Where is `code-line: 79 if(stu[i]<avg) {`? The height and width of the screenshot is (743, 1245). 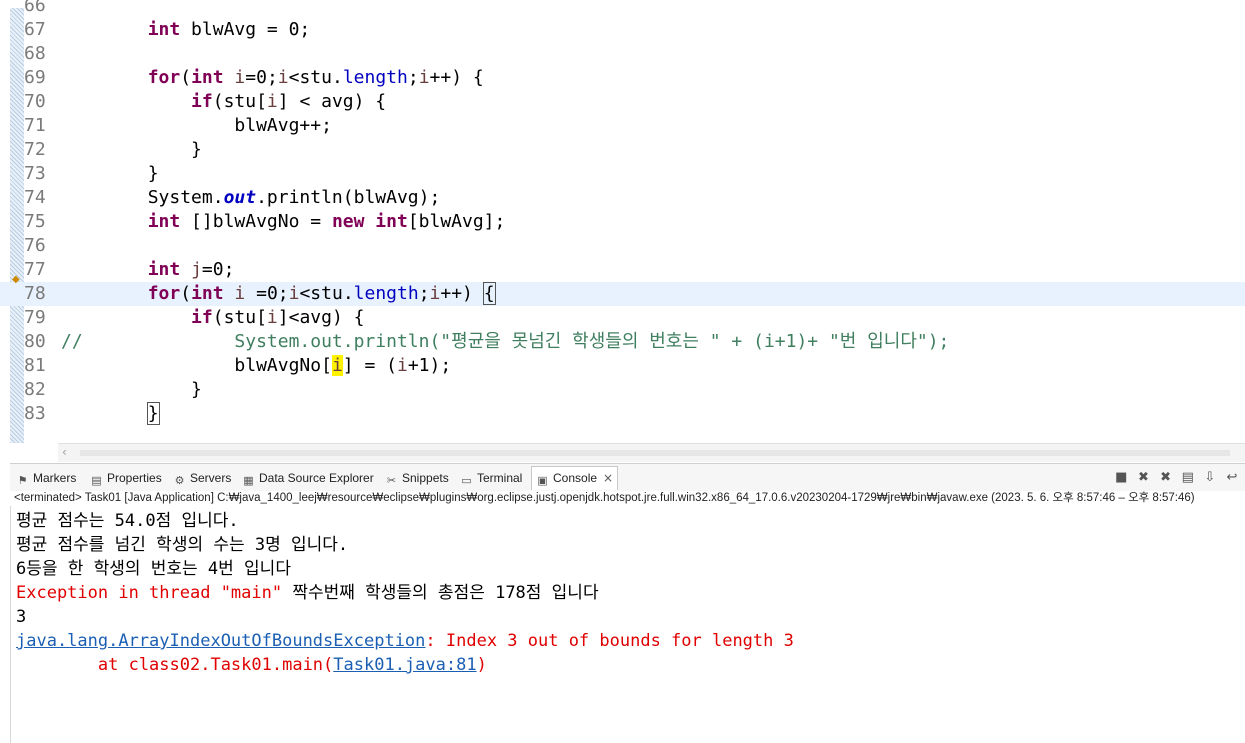 code-line: 79 if(stu[i]<avg) { is located at coordinates (622, 318).